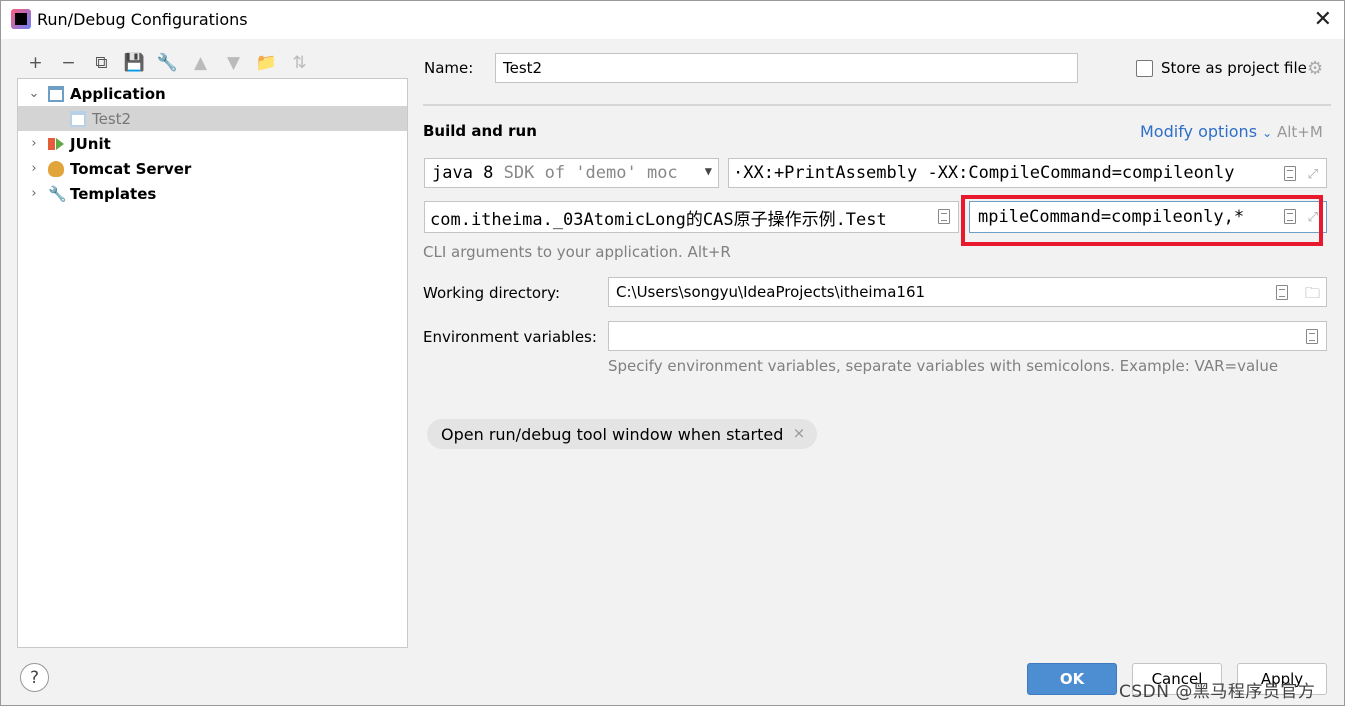  I want to click on move-down-icon: ▼, so click(233, 63).